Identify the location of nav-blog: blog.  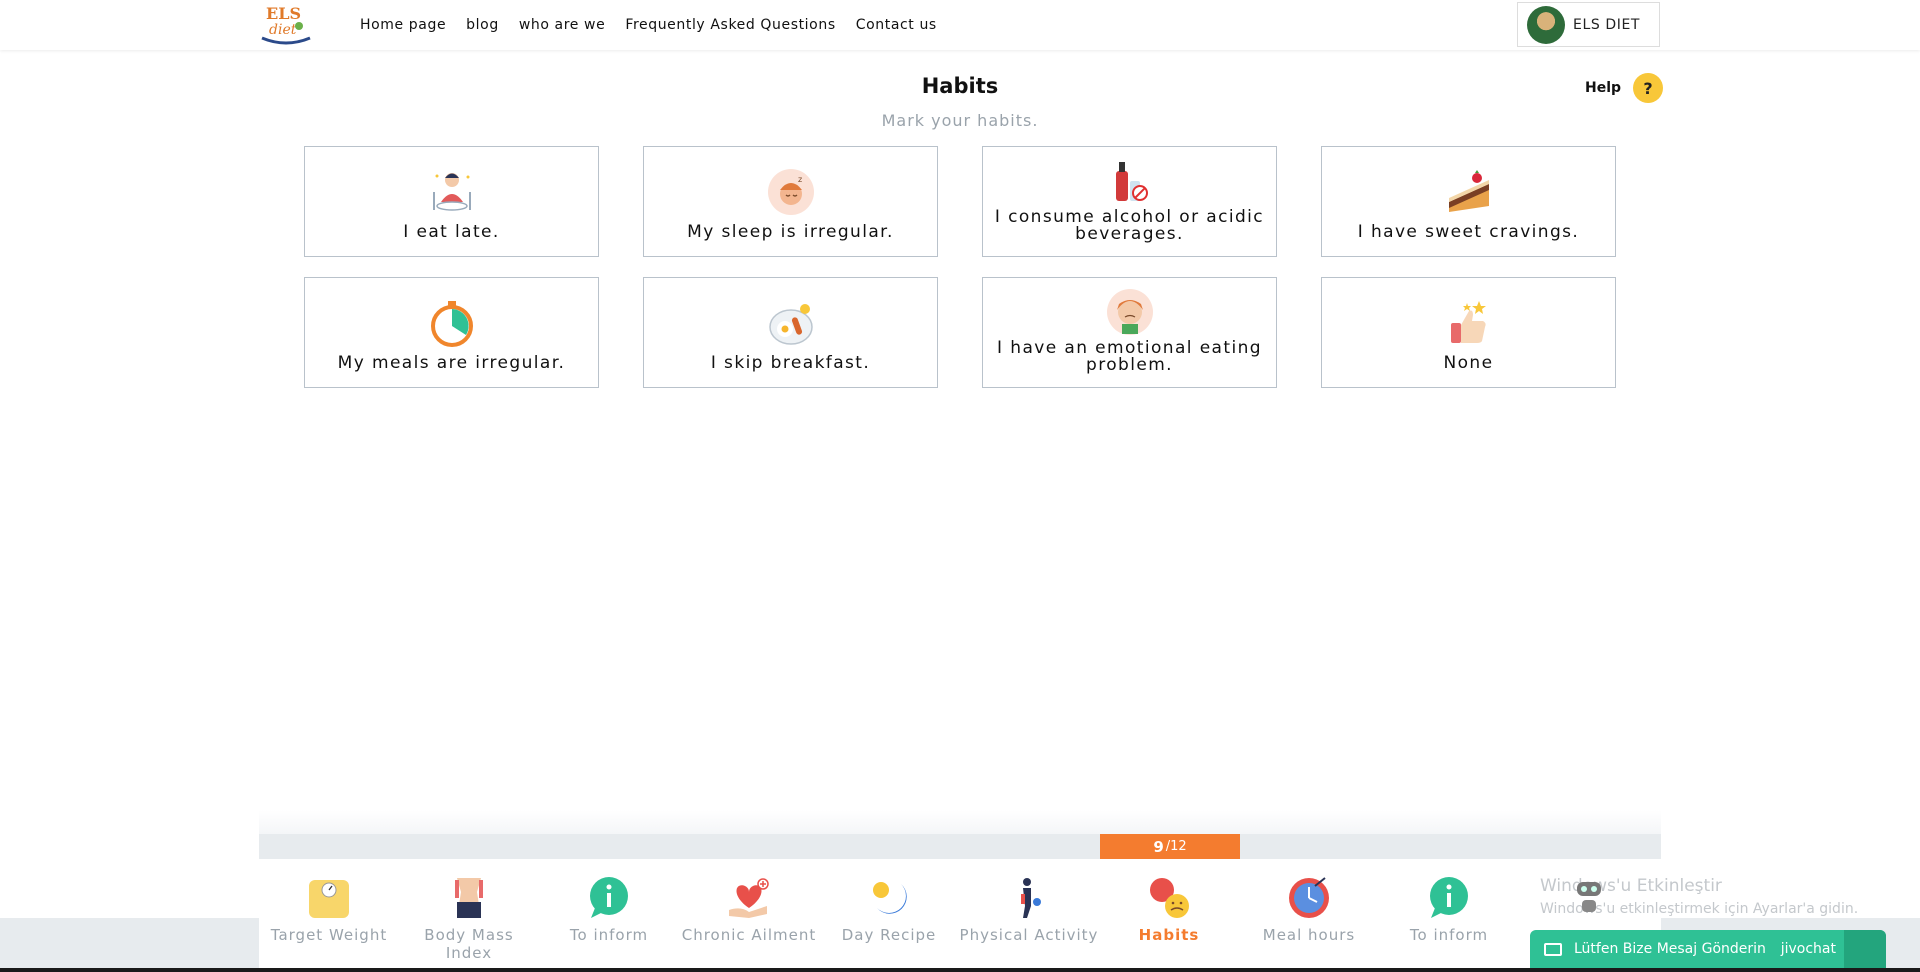
(482, 25).